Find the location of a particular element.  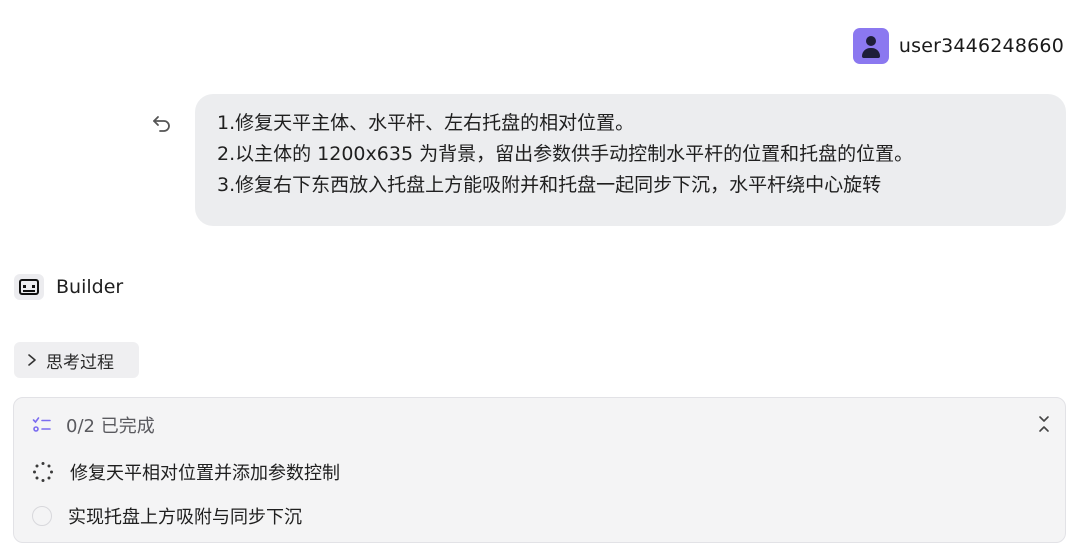

loading-spinner-icon is located at coordinates (43, 472).